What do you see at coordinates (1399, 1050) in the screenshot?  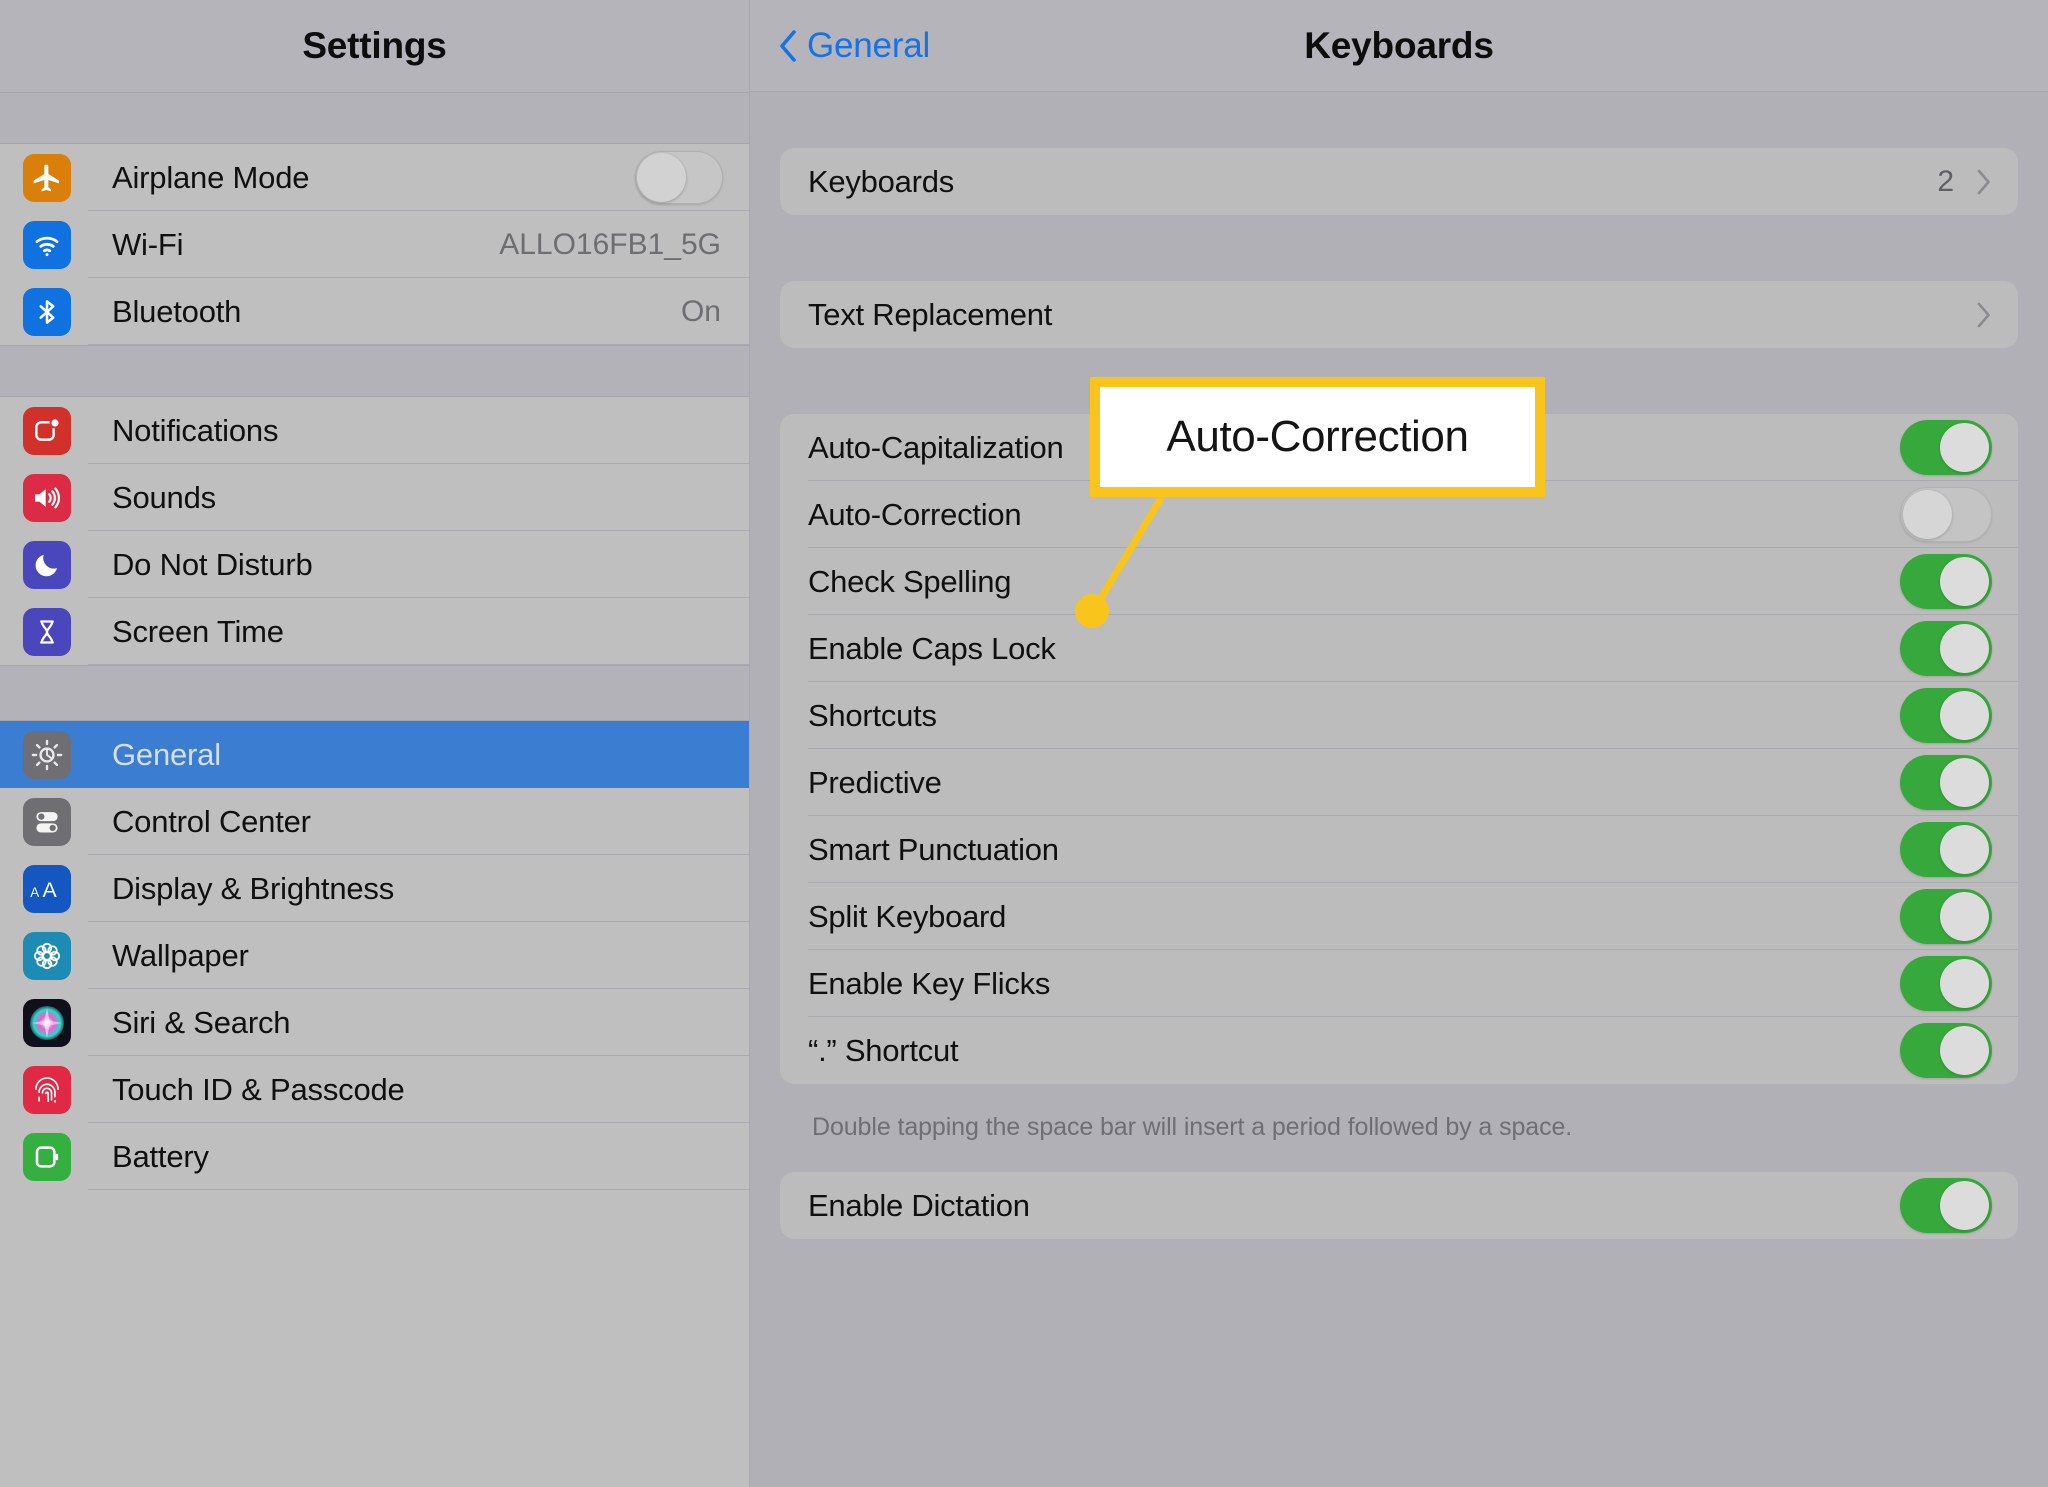 I see `row-period-shortcut: “.” Shortcut` at bounding box center [1399, 1050].